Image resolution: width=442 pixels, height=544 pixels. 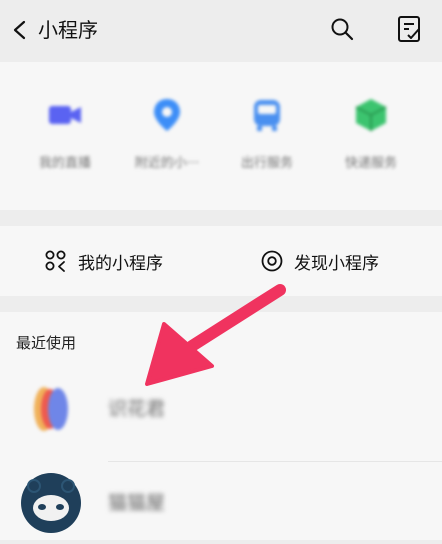 I want to click on favorite-label: 快递服务, so click(x=370, y=163).